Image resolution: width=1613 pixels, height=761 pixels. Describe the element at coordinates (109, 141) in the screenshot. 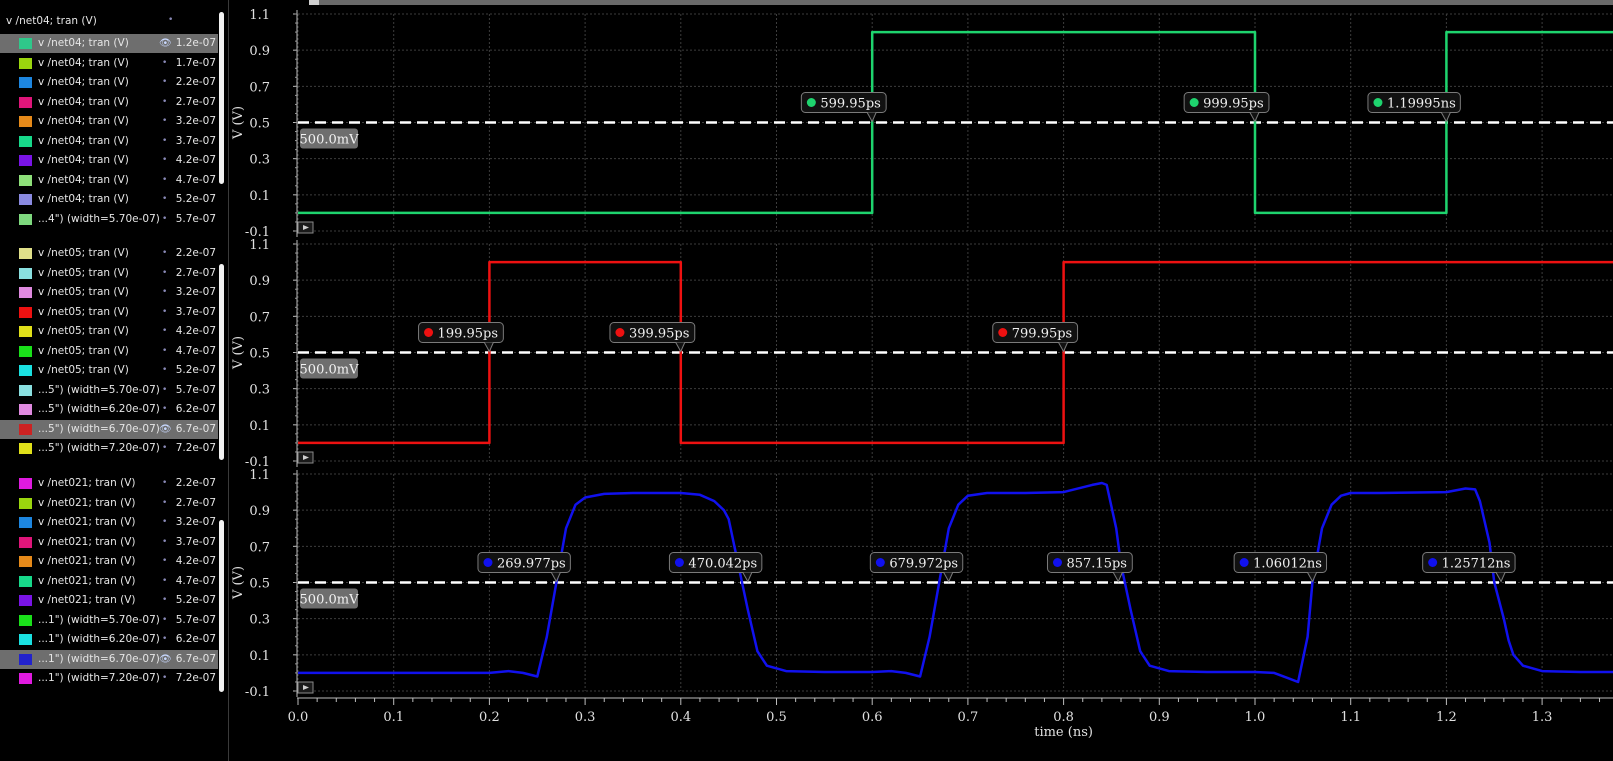

I see `legend-item: v /net04; tran (V) • 3.7e-07` at that location.